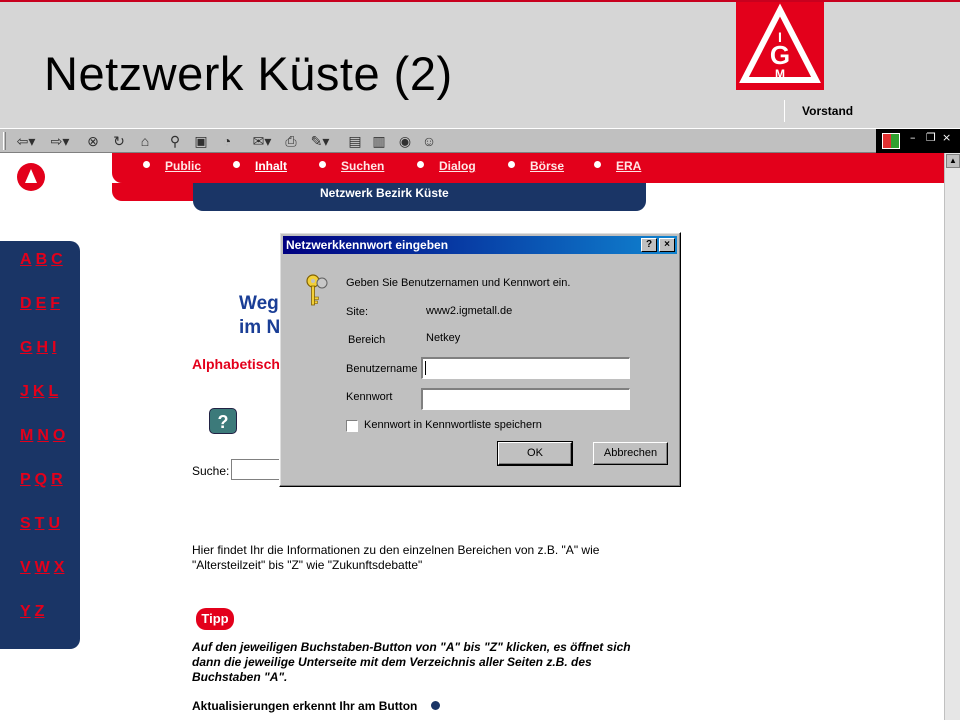 The image size is (960, 720). Describe the element at coordinates (630, 453) in the screenshot. I see `cancel-button: Abbrechen` at that location.